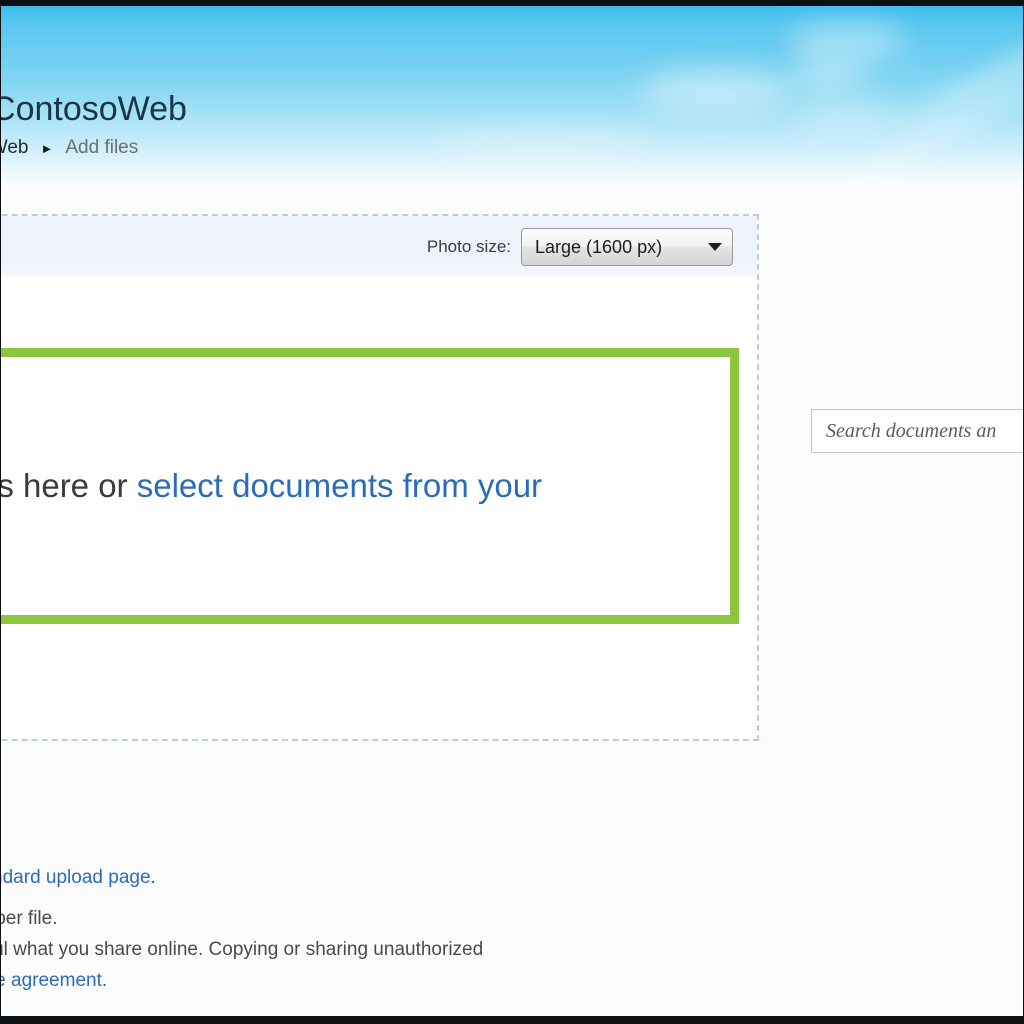  I want to click on note-standard-upload: the standard upload page., so click(78, 877).